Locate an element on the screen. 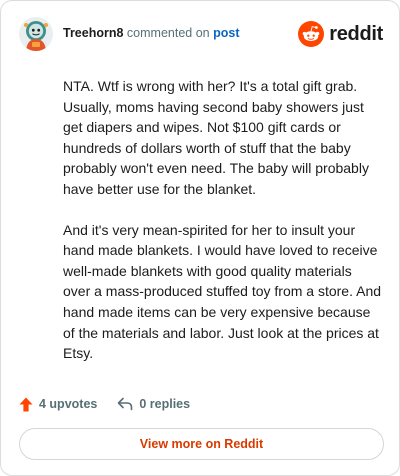  reddit-brand: reddit is located at coordinates (340, 34).